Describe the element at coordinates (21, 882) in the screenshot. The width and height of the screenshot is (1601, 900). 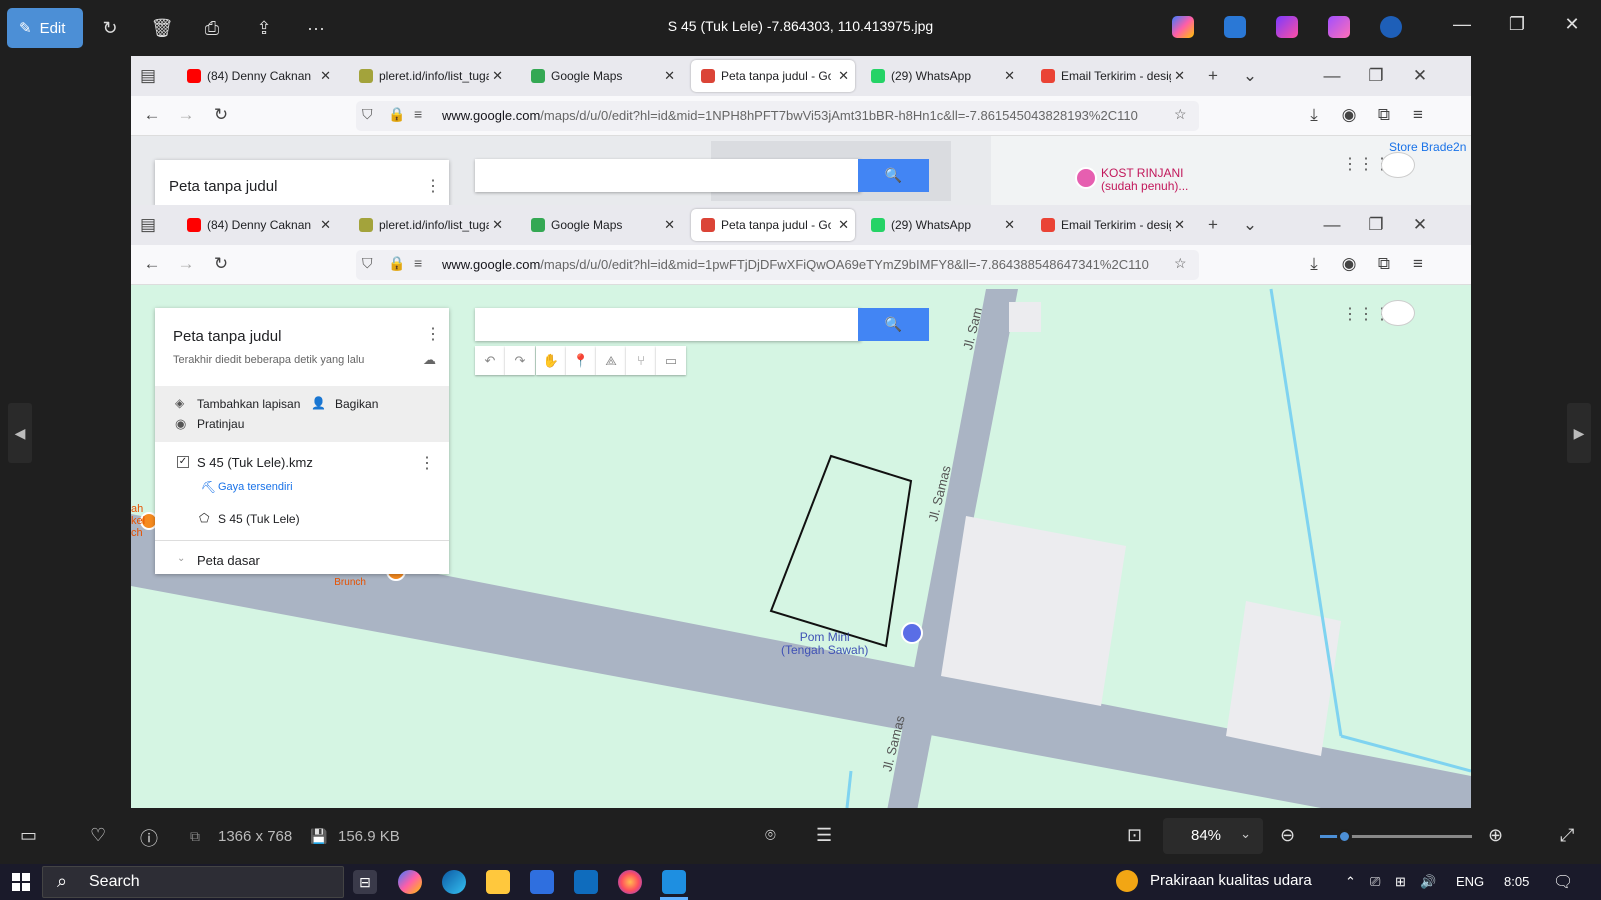
I see `windows-start-icon` at that location.